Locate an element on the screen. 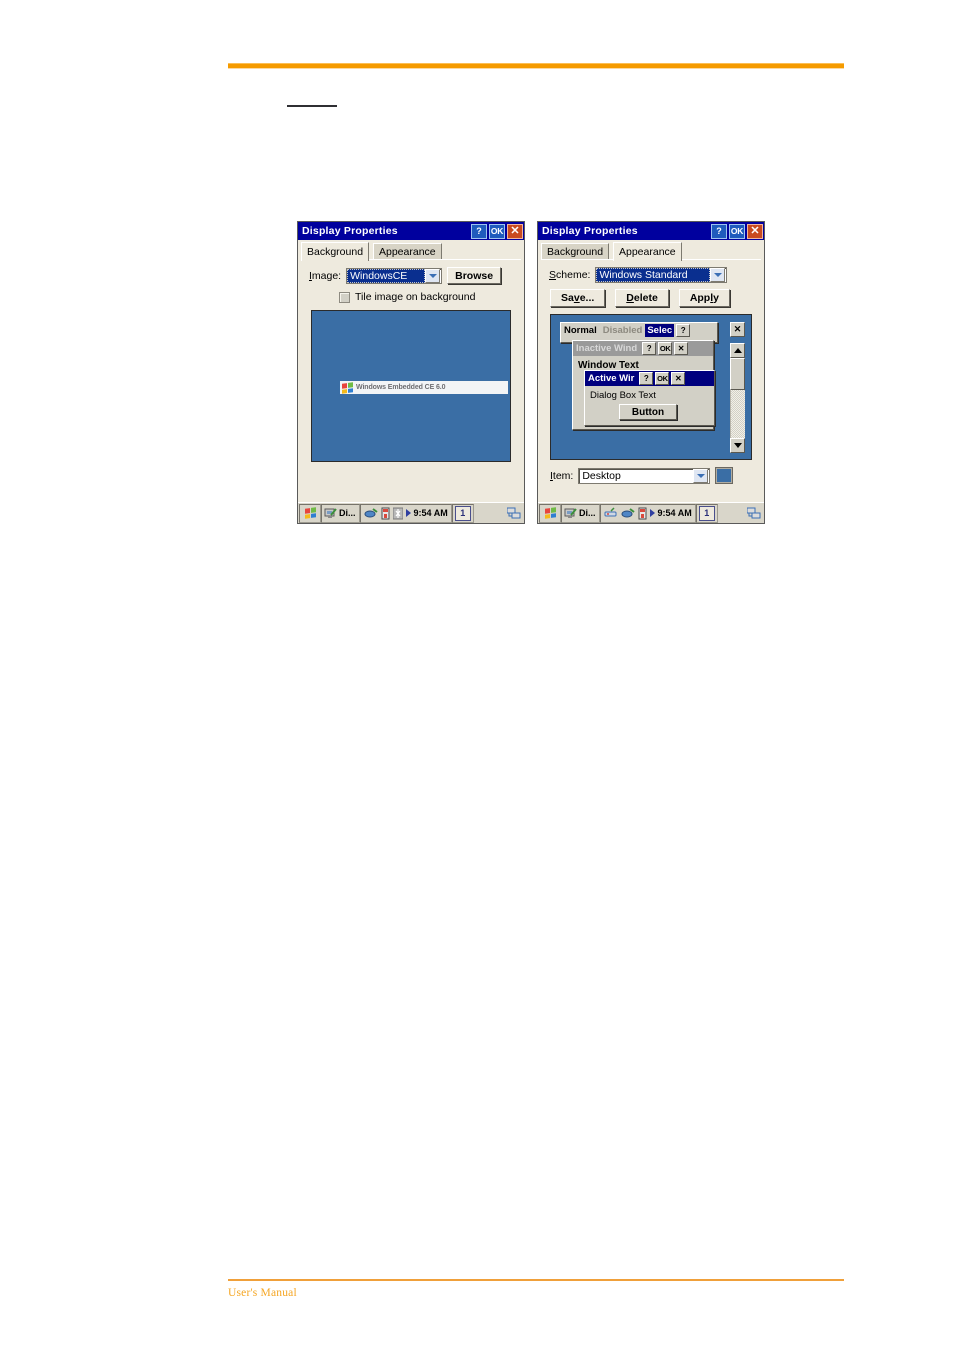  scheme-field-row: Scheme: Windows Standard is located at coordinates (653, 275).